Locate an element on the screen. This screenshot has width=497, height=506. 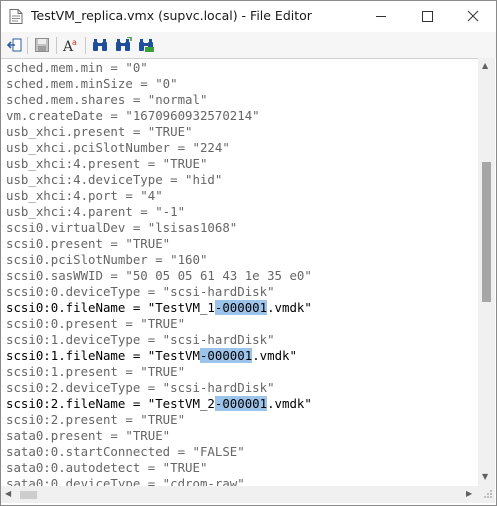
scroll-left-icon: ◀ is located at coordinates (8, 494).